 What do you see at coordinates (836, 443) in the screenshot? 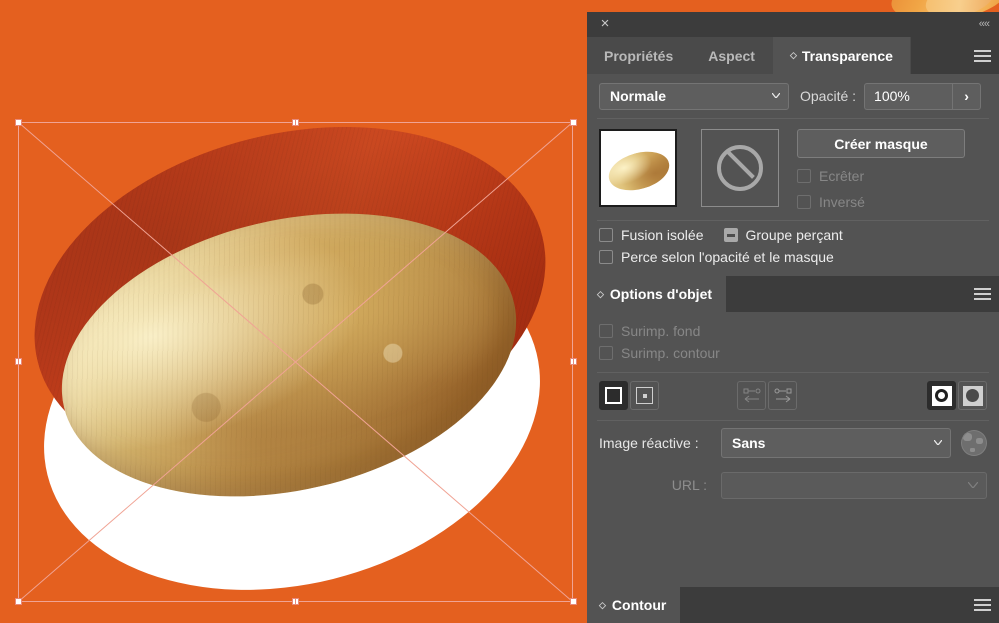
I see `reactive-image-select: Sans` at bounding box center [836, 443].